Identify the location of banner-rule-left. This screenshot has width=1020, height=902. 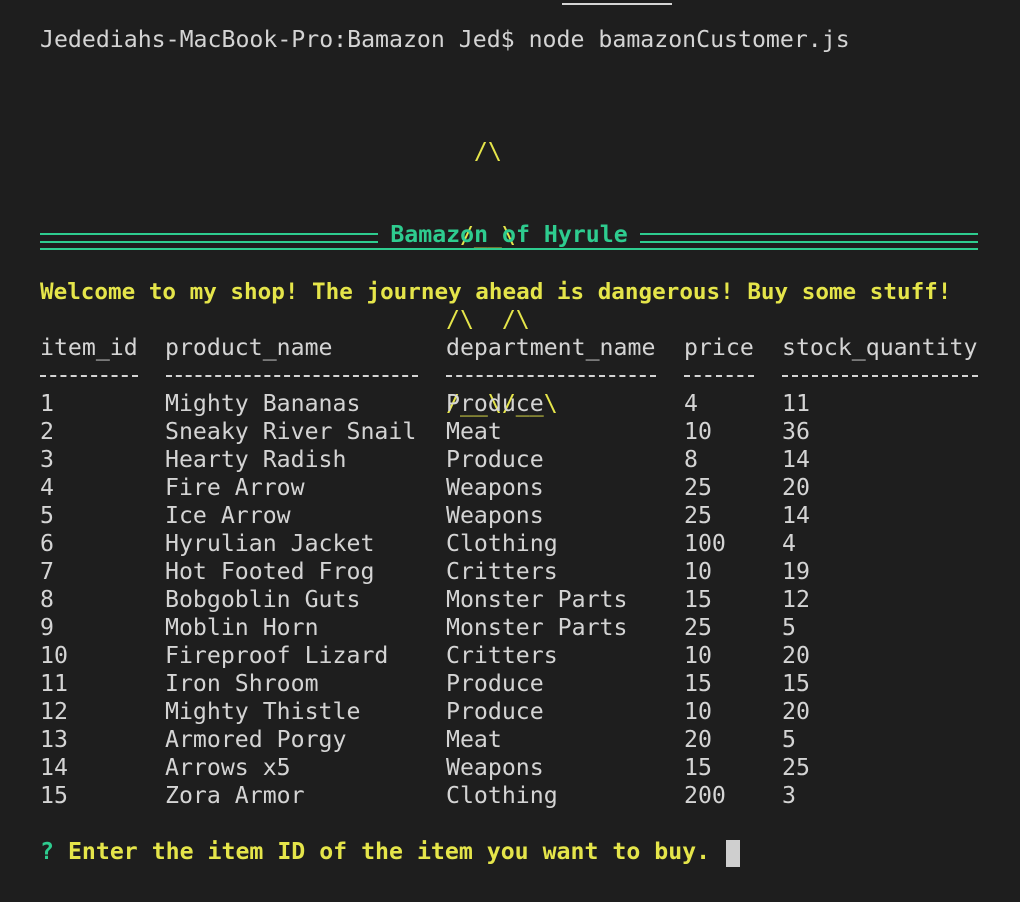
(209, 238).